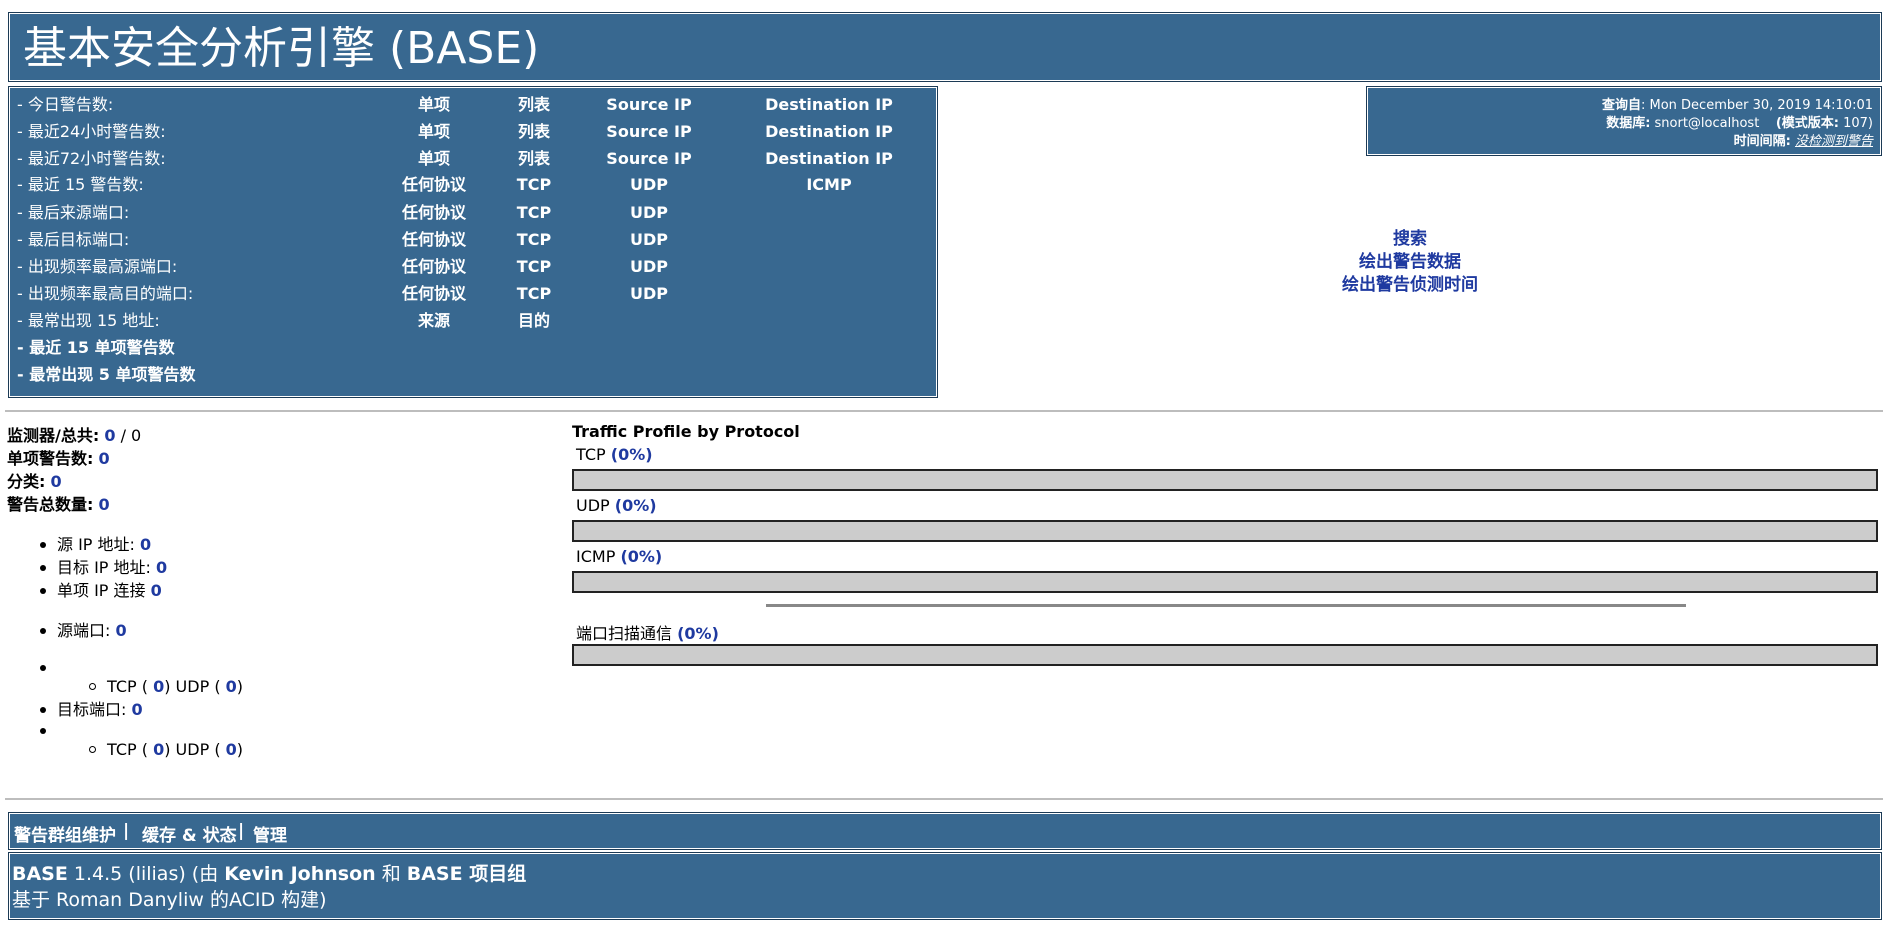 The image size is (1888, 929). What do you see at coordinates (109, 590) in the screenshot?
I see `unique-conn-item: 单项 IP 连接 0` at bounding box center [109, 590].